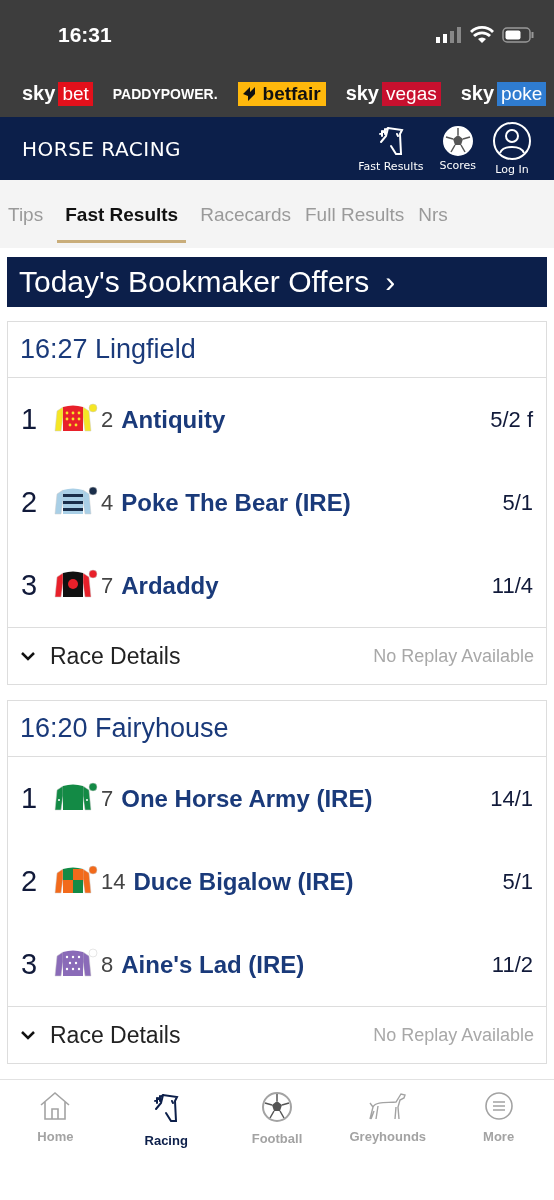 The image size is (554, 1200). Describe the element at coordinates (113, 881) in the screenshot. I see `runner-number: 14` at that location.